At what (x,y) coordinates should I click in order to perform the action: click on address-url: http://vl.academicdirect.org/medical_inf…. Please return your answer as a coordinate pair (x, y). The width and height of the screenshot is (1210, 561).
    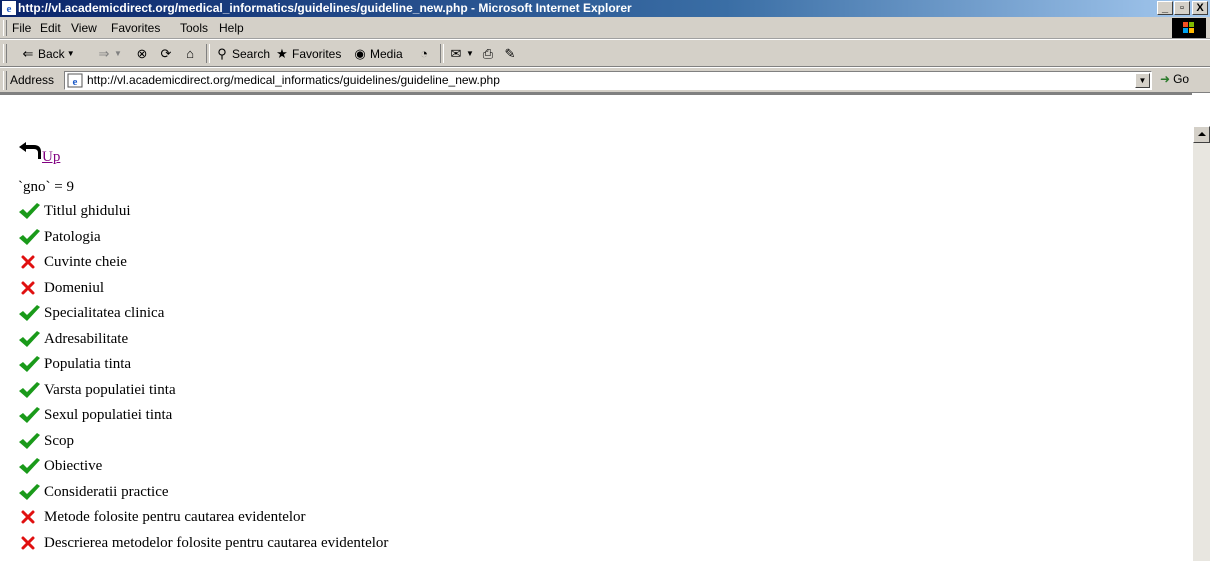
    Looking at the image, I should click on (293, 80).